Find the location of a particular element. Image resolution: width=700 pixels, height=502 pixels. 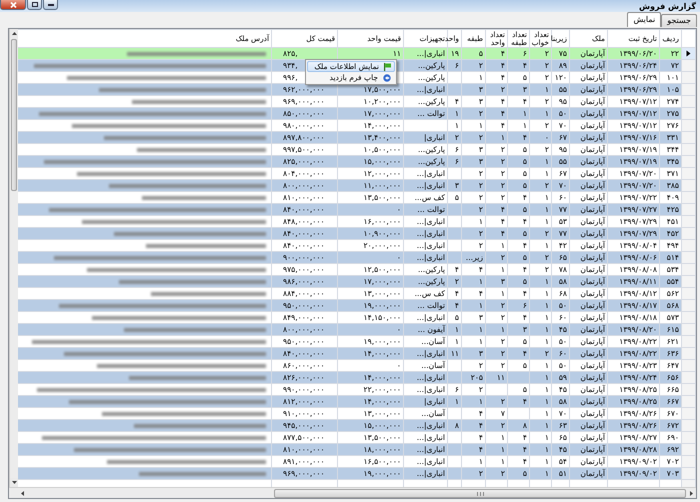

row-pointer-icon is located at coordinates (688, 53).